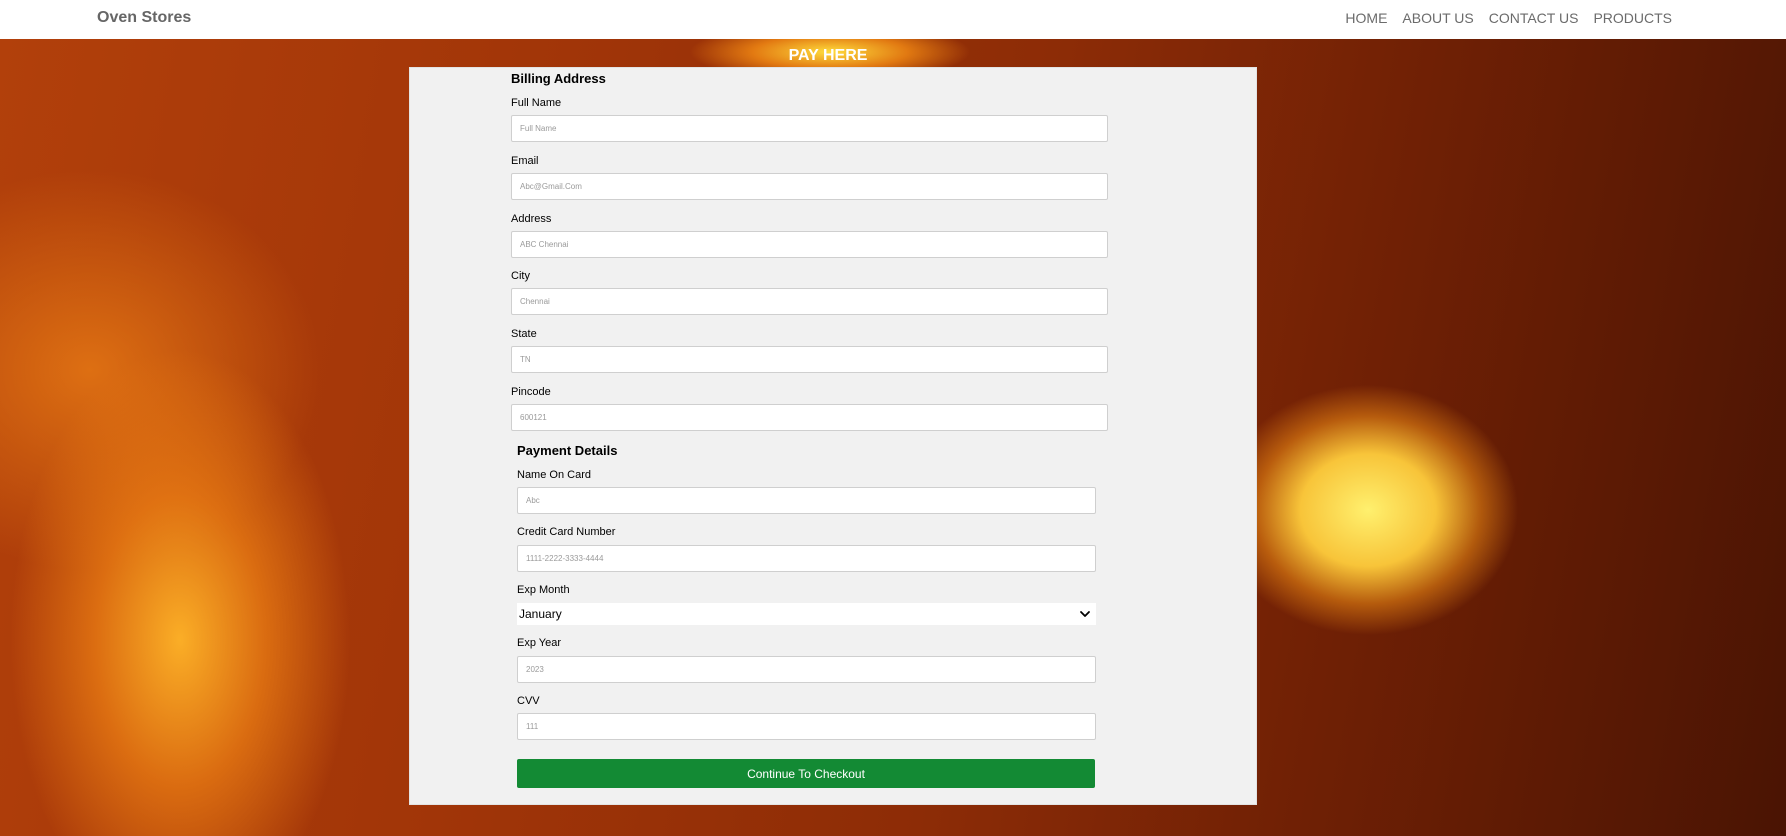  Describe the element at coordinates (806, 500) in the screenshot. I see `name-on-card-input` at that location.